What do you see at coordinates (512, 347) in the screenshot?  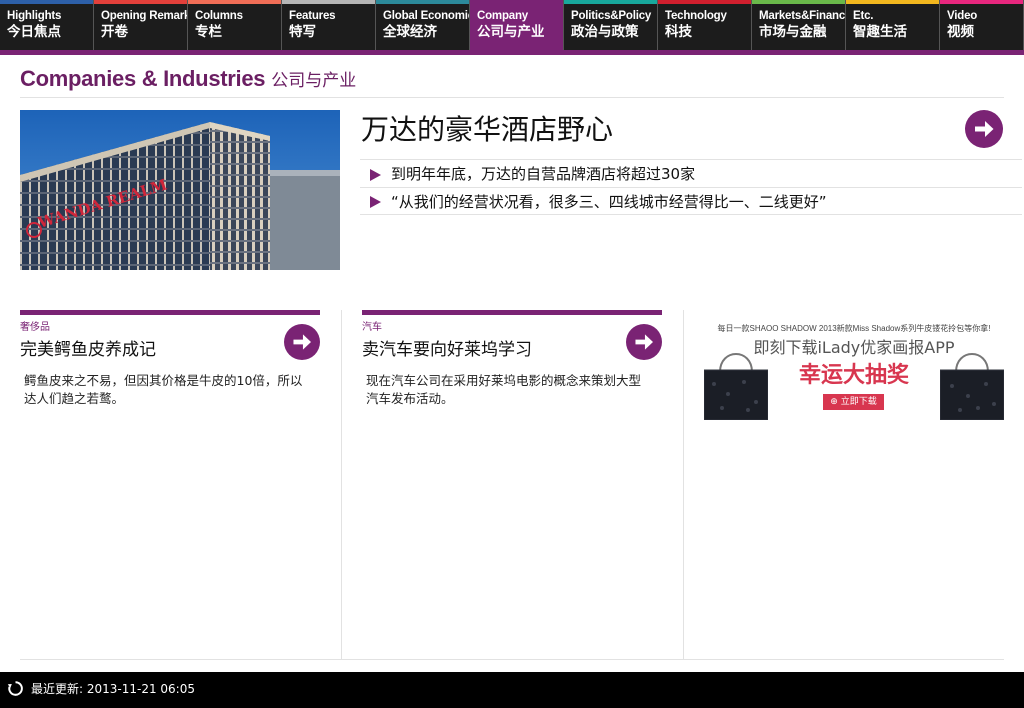 I see `card-title: 卖汽车要向好莱坞学习` at bounding box center [512, 347].